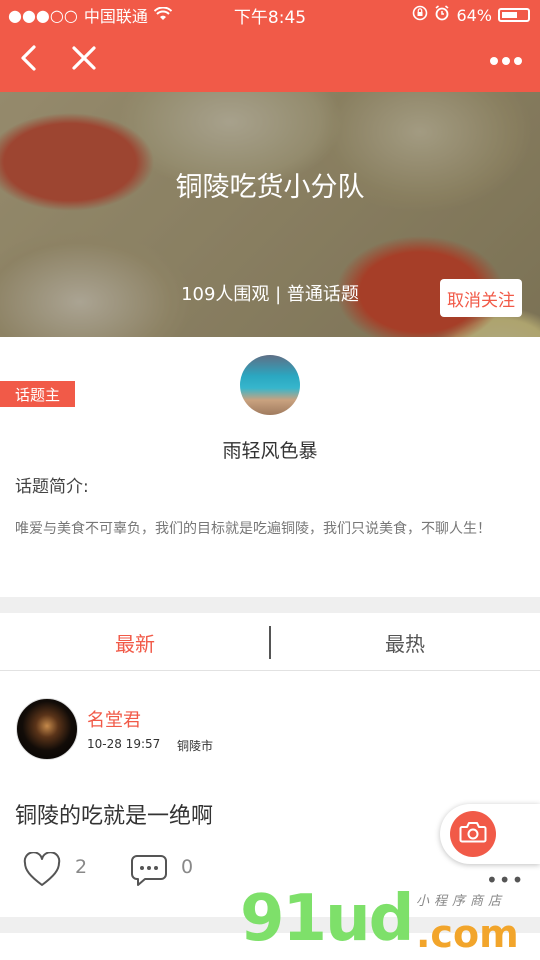  I want to click on comment-icon, so click(149, 873).